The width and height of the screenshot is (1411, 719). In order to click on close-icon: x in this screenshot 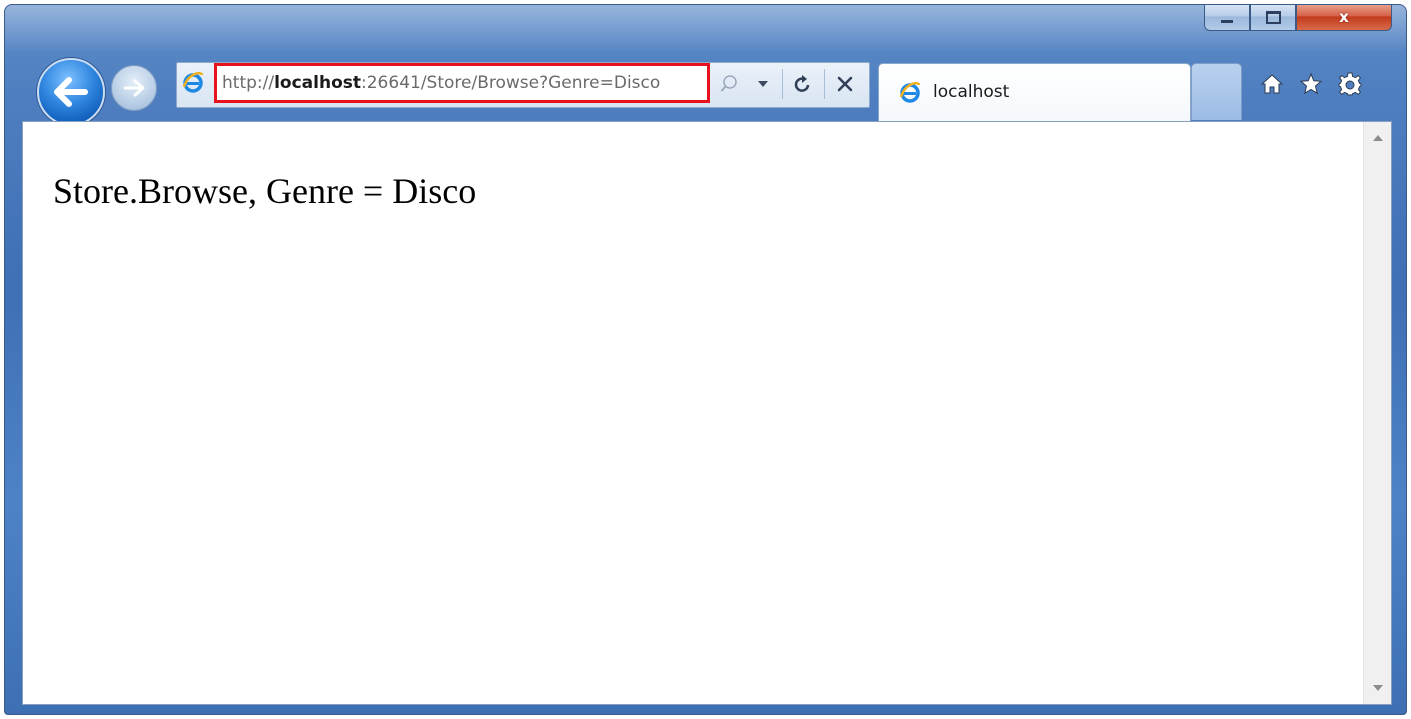, I will do `click(1344, 16)`.